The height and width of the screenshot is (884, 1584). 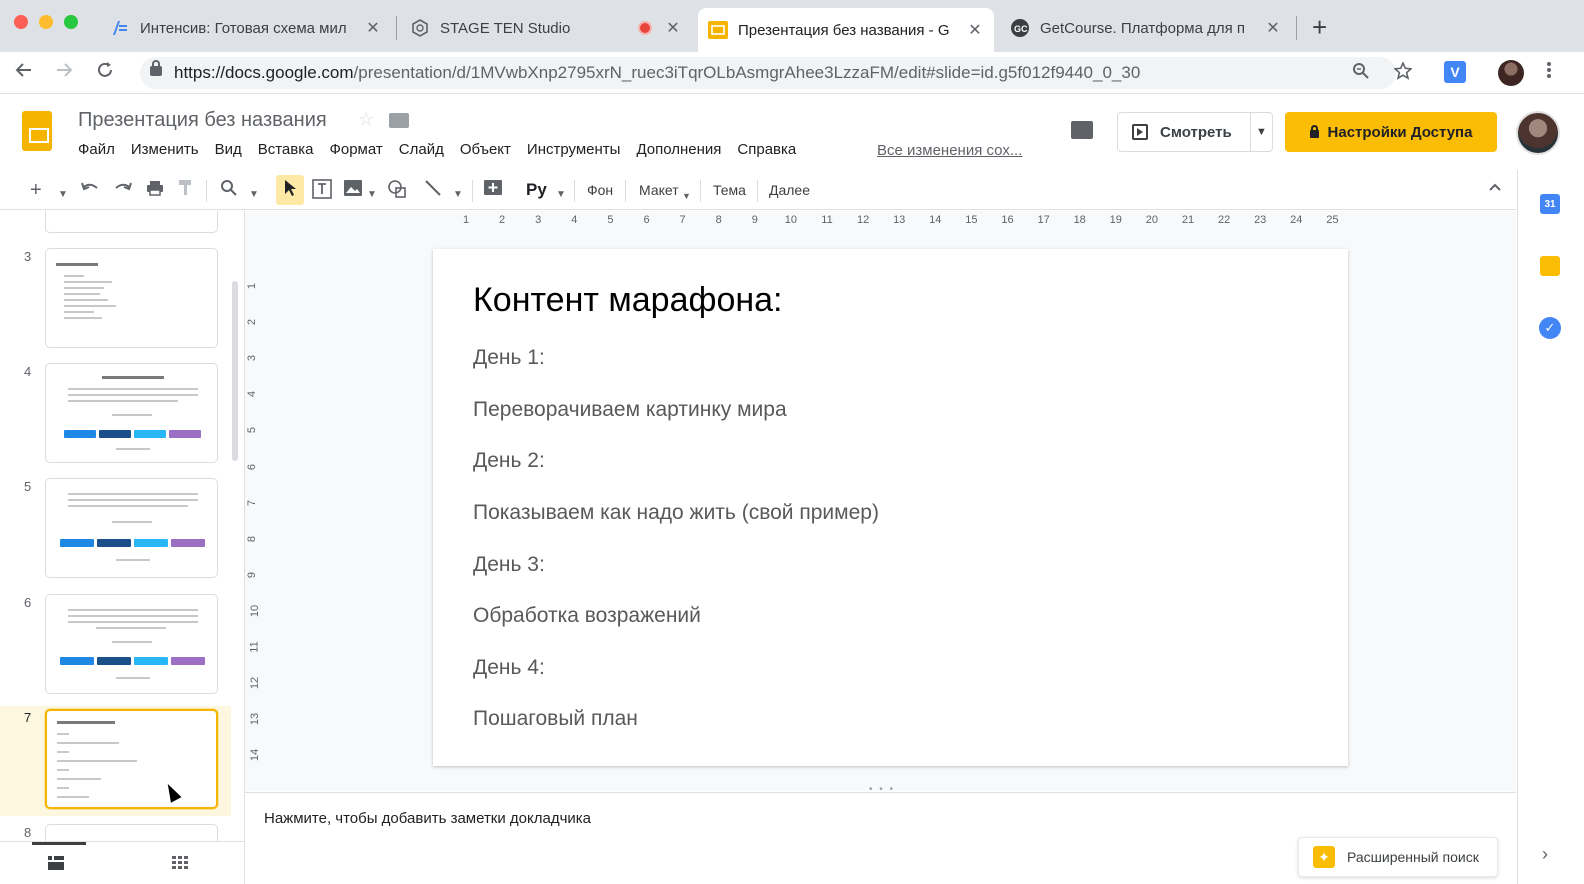 I want to click on menu-format: Формат, so click(x=355, y=149).